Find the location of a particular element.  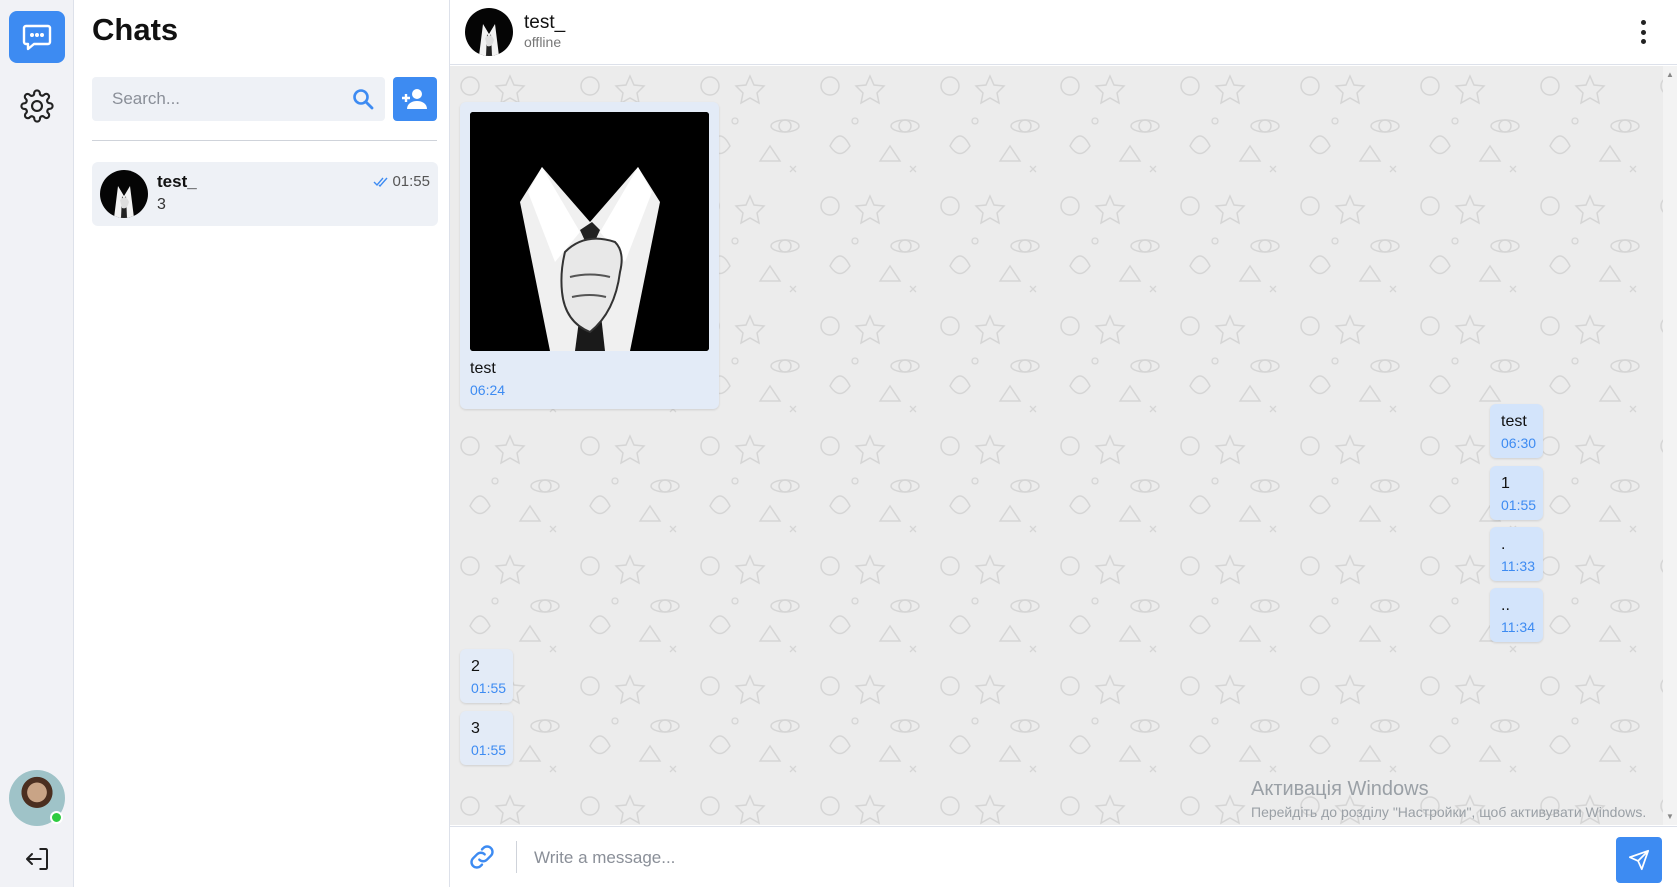

add-contact-button is located at coordinates (415, 99).